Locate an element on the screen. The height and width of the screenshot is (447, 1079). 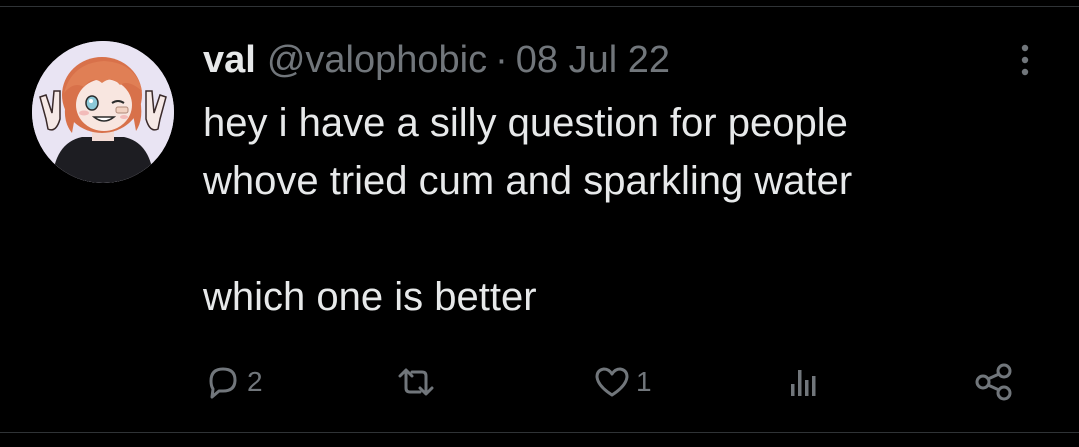
more-vertical-icon is located at coordinates (1025, 60).